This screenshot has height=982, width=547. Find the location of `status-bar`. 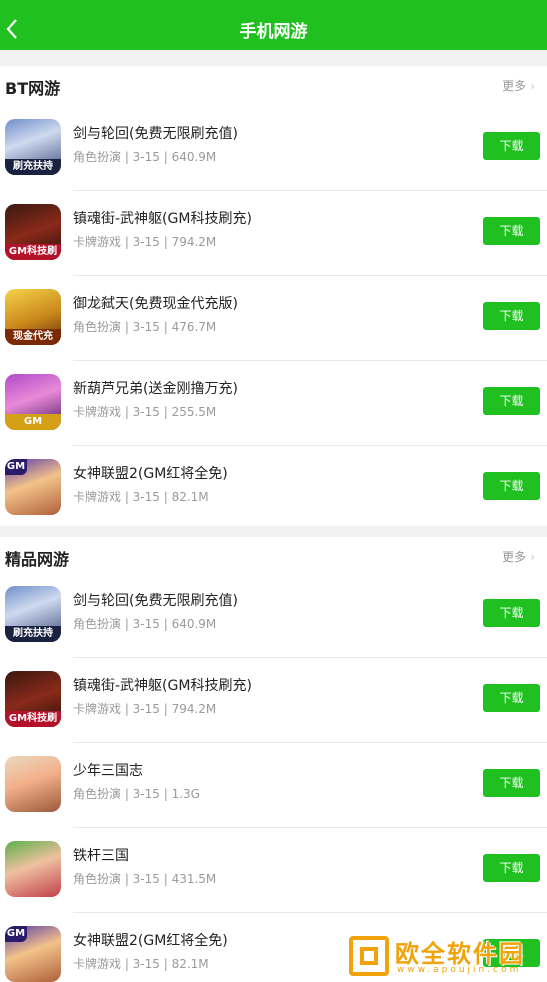

status-bar is located at coordinates (273, 4).